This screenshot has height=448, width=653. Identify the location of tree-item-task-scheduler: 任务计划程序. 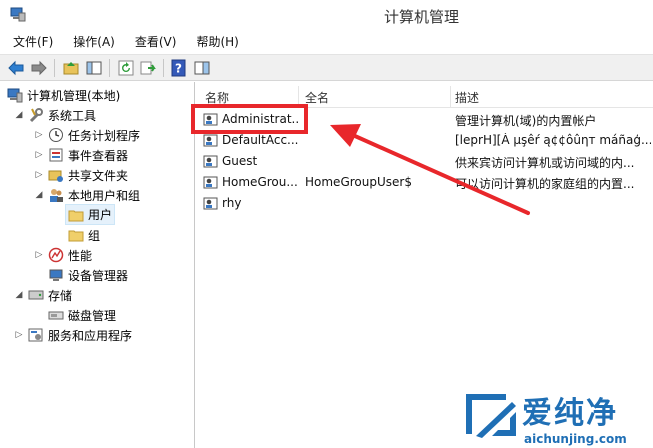
(94, 135).